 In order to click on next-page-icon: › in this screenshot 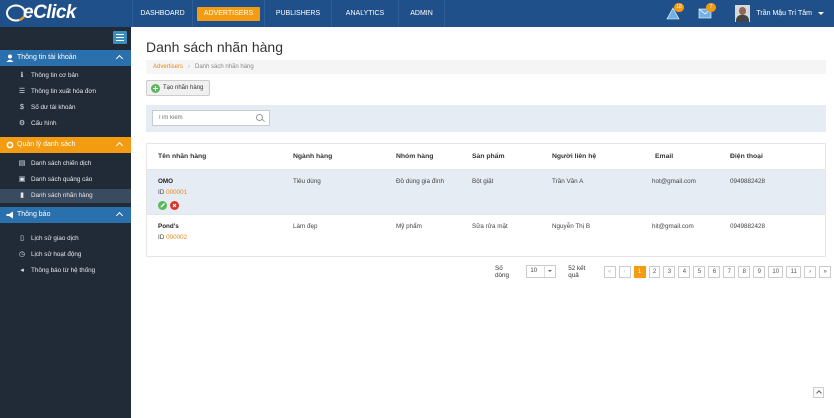, I will do `click(810, 271)`.